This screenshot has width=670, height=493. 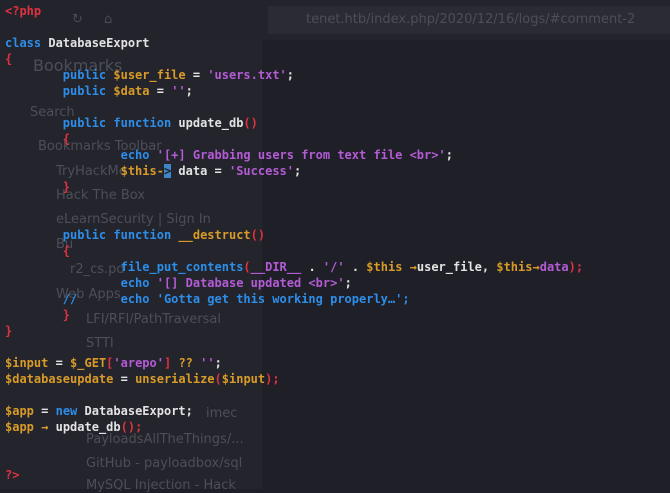 I want to click on code-token: -, so click(x=160, y=171).